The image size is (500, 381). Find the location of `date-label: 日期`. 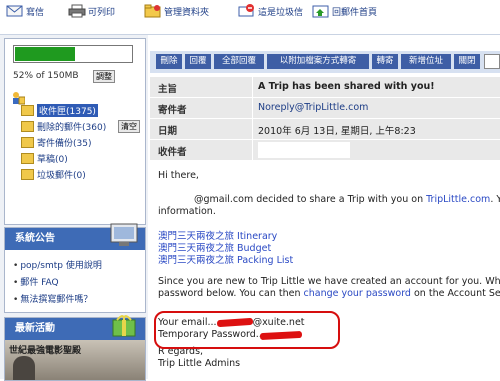

date-label: 日期 is located at coordinates (168, 131).